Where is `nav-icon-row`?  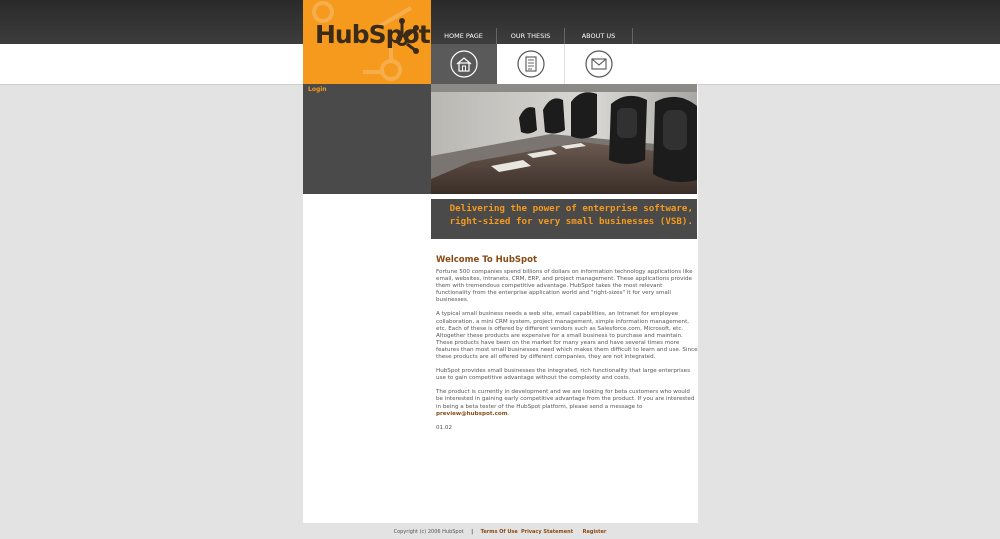
nav-icon-row is located at coordinates (531, 64).